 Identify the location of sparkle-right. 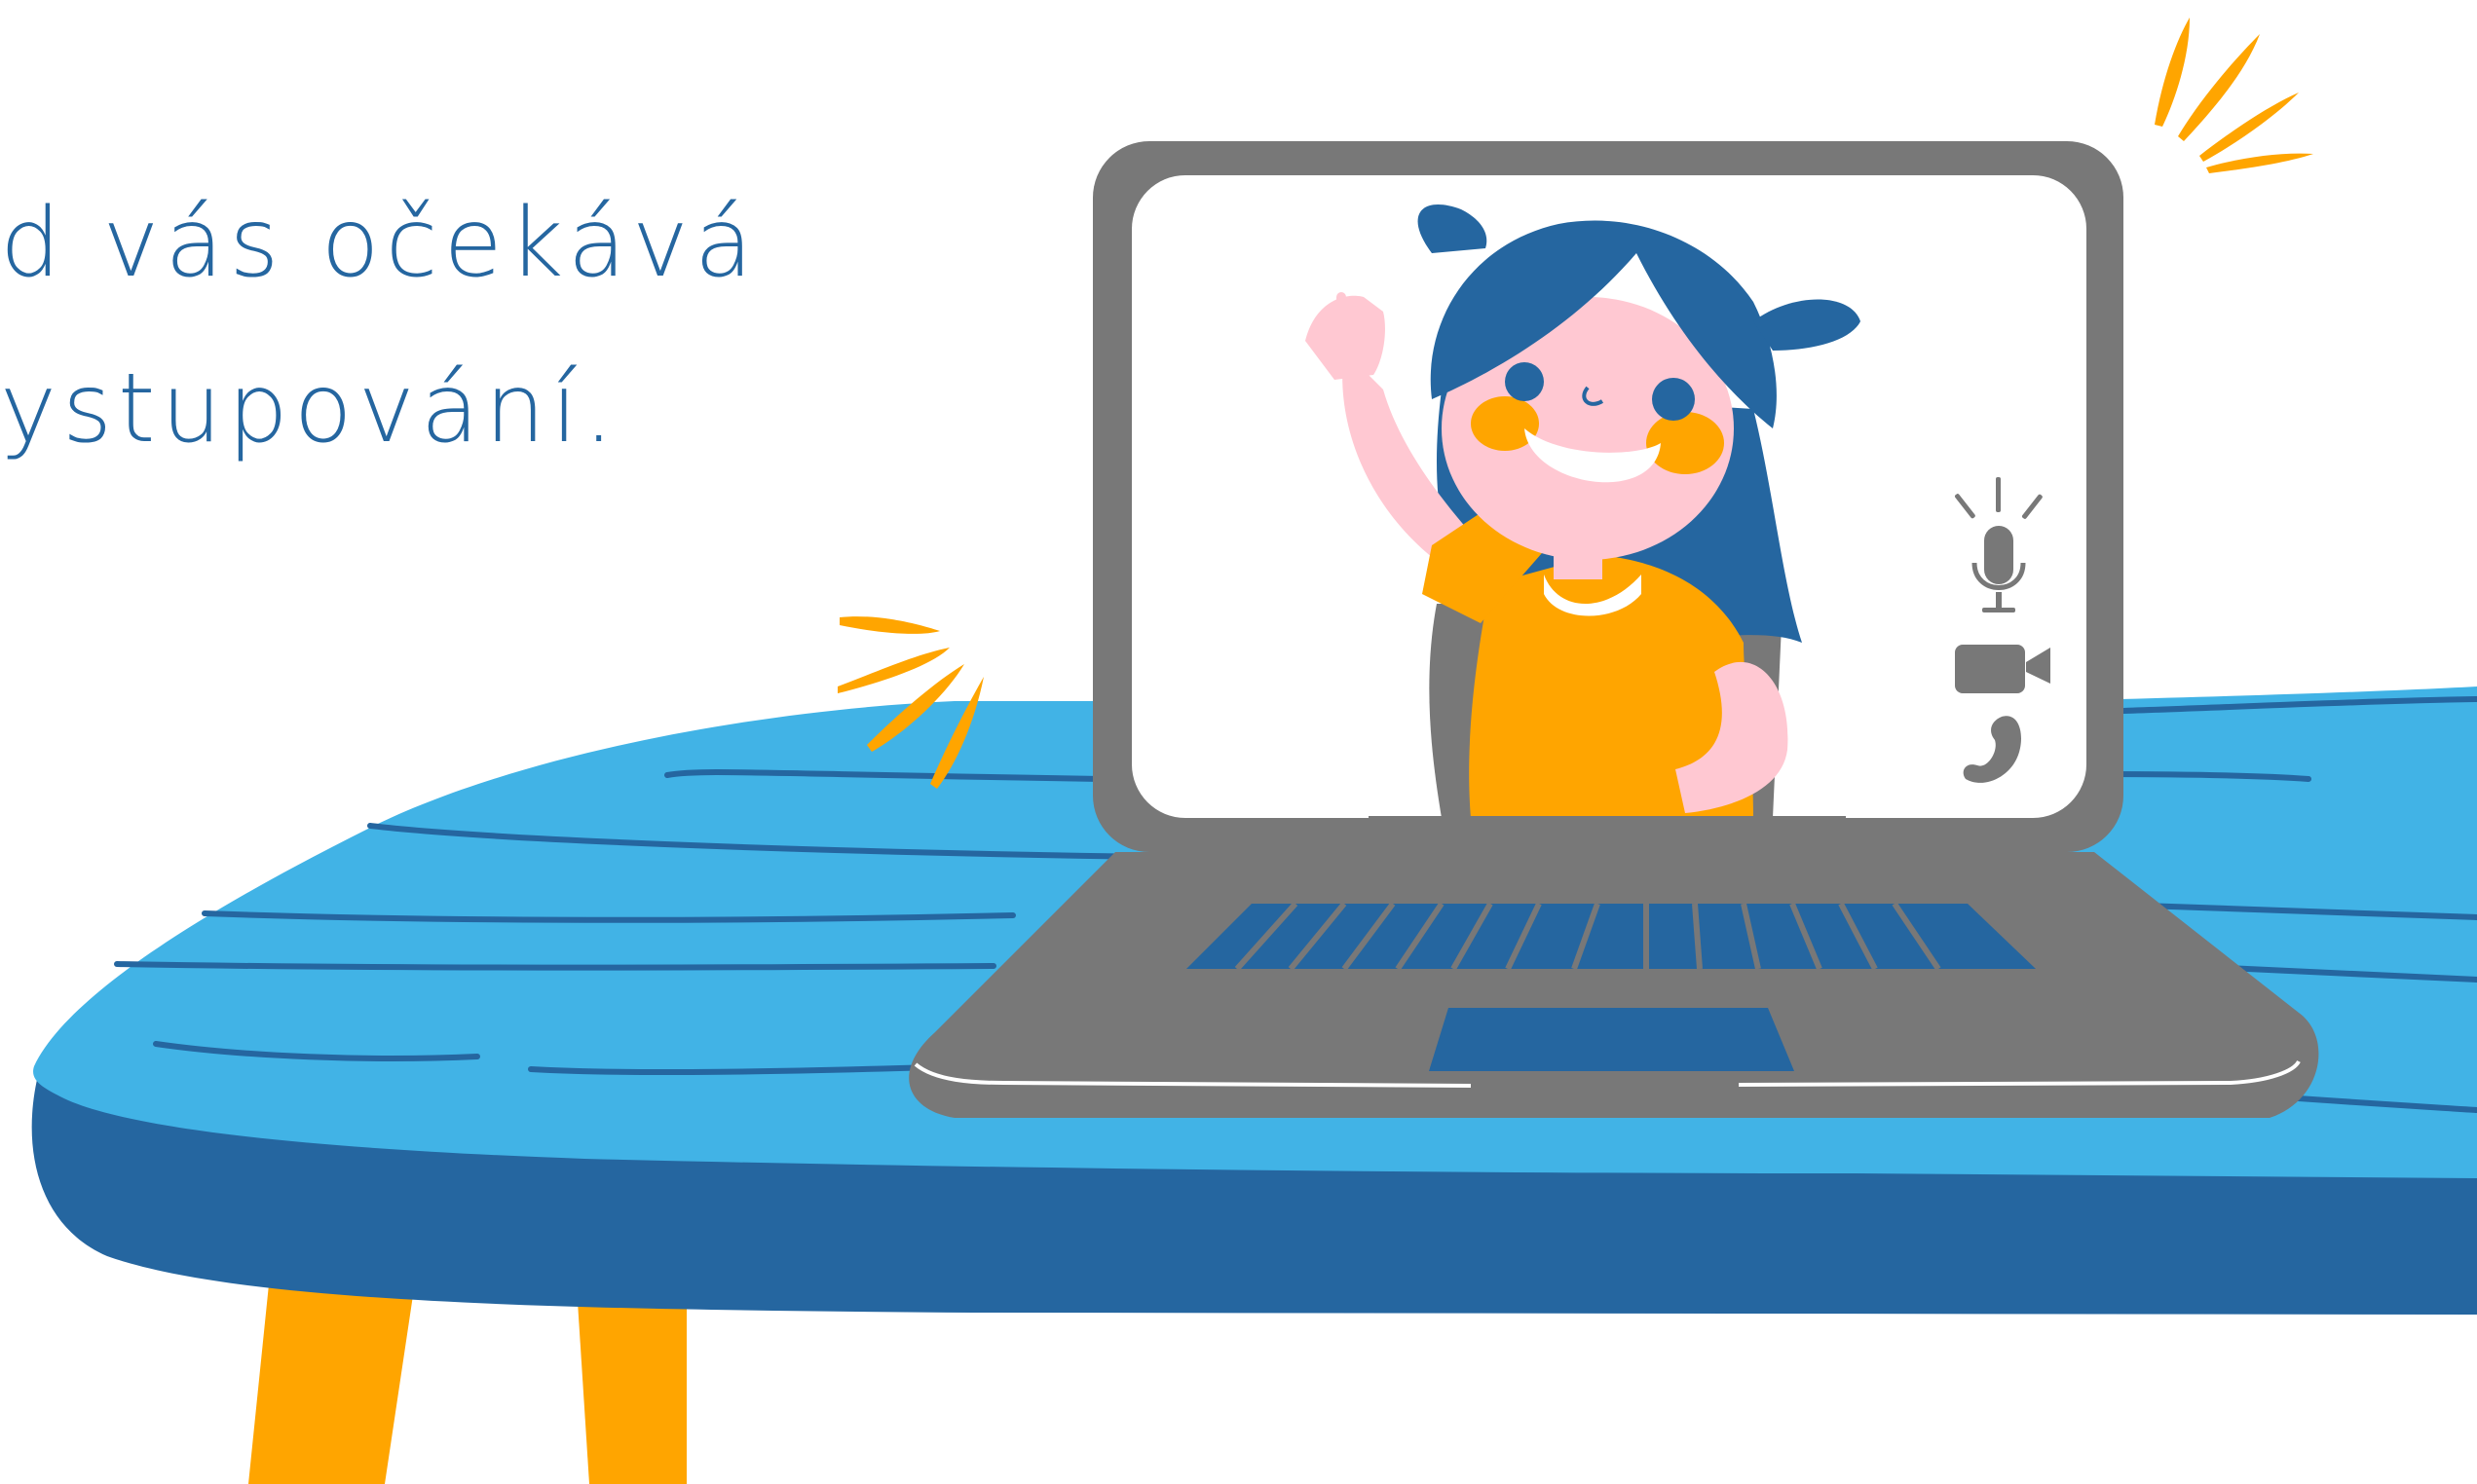
(2234, 95).